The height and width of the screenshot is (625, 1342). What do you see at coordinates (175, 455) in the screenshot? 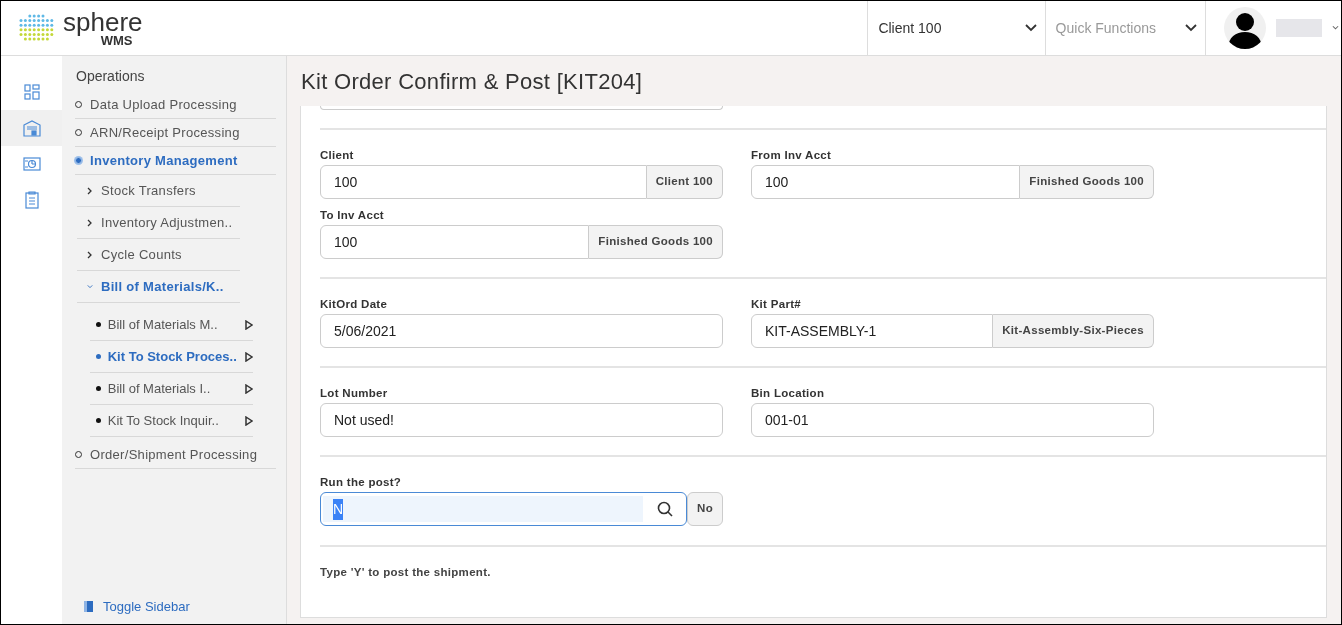
I see `sidebar-item: Order/Shipment Processing` at bounding box center [175, 455].